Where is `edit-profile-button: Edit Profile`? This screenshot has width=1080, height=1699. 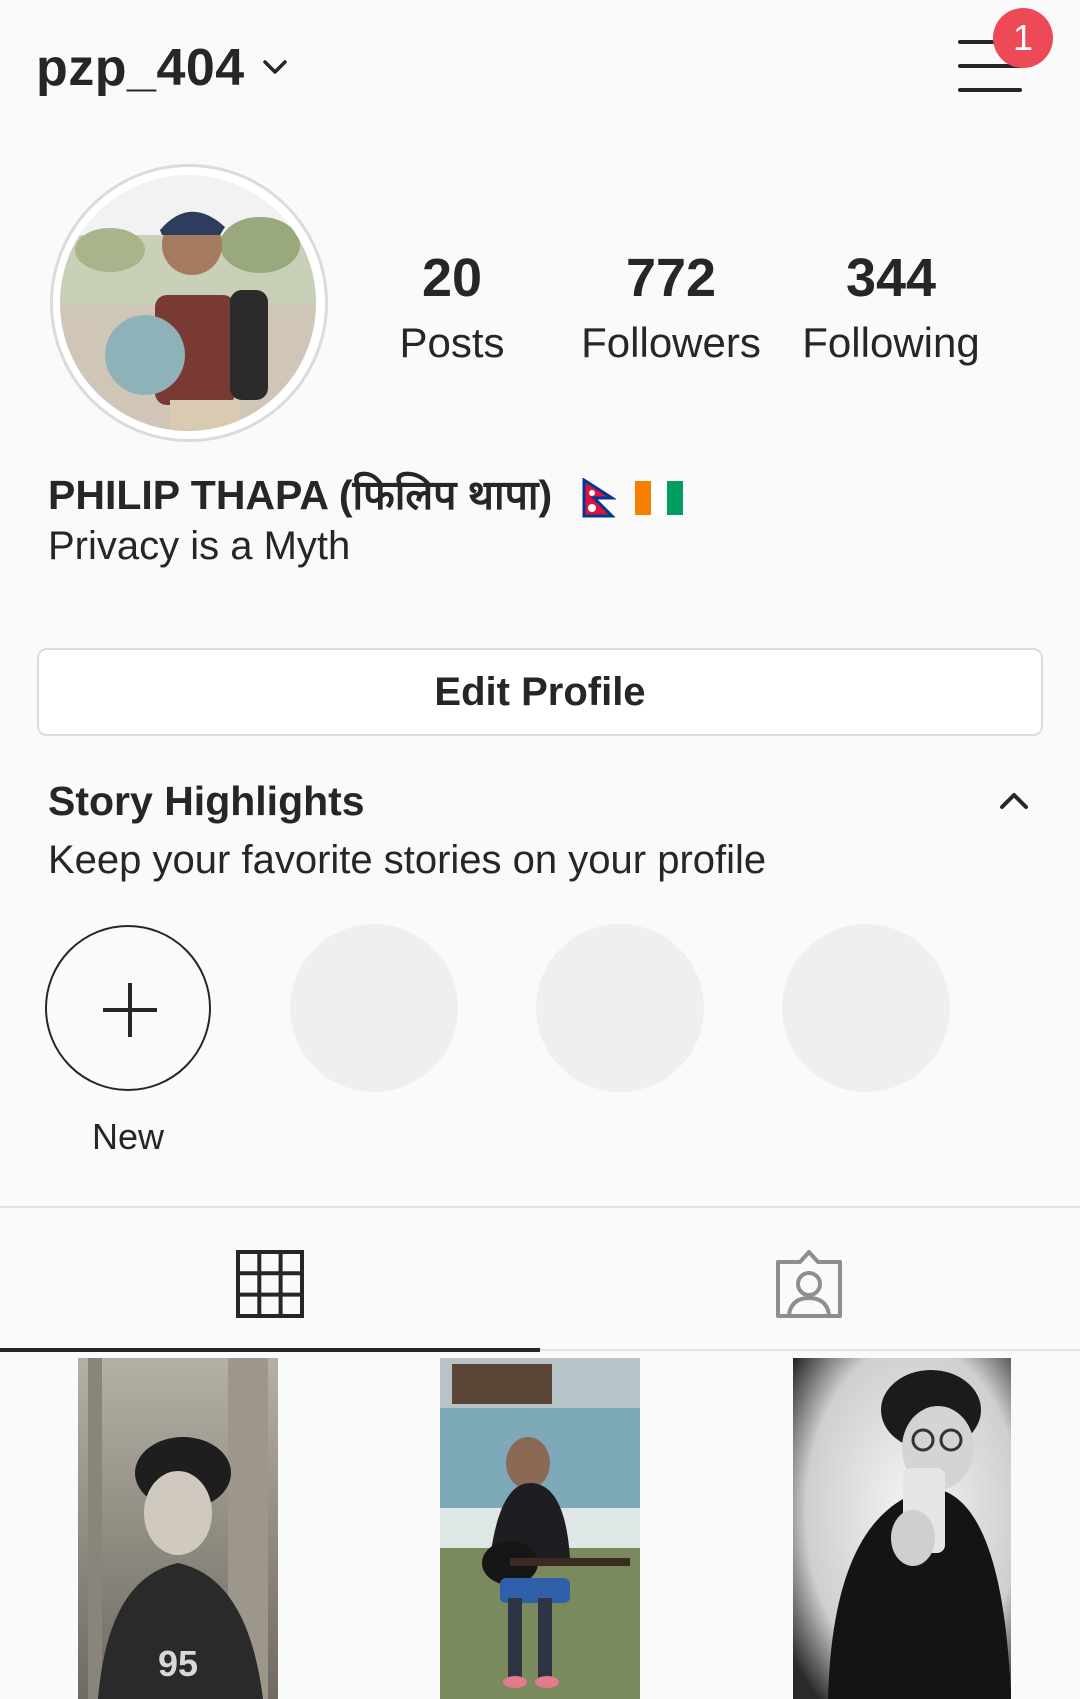 edit-profile-button: Edit Profile is located at coordinates (540, 692).